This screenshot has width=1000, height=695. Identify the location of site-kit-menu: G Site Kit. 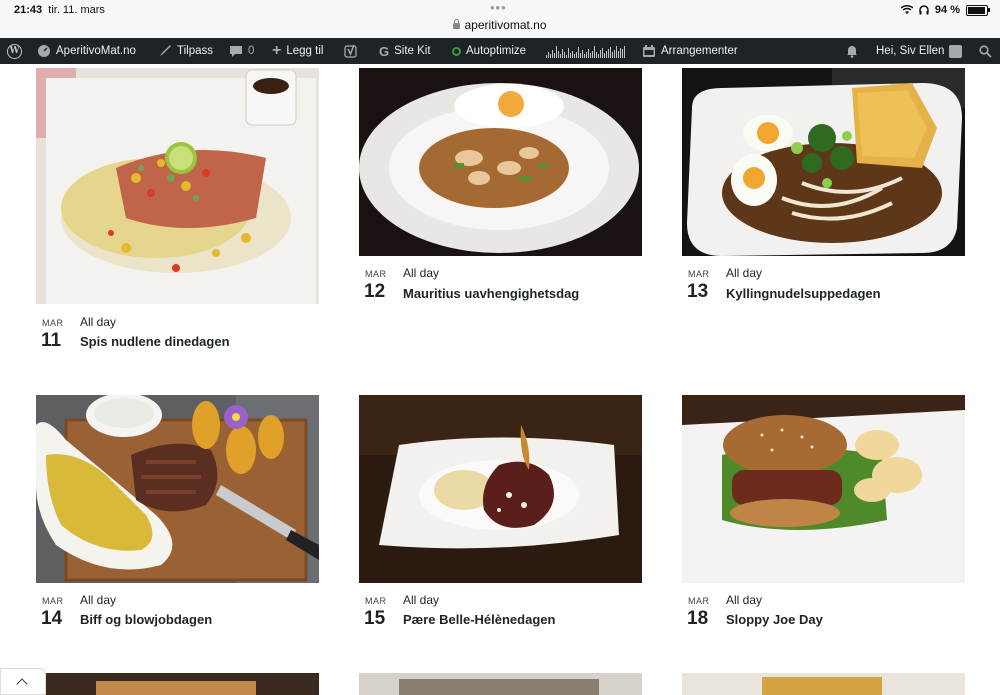
(405, 51).